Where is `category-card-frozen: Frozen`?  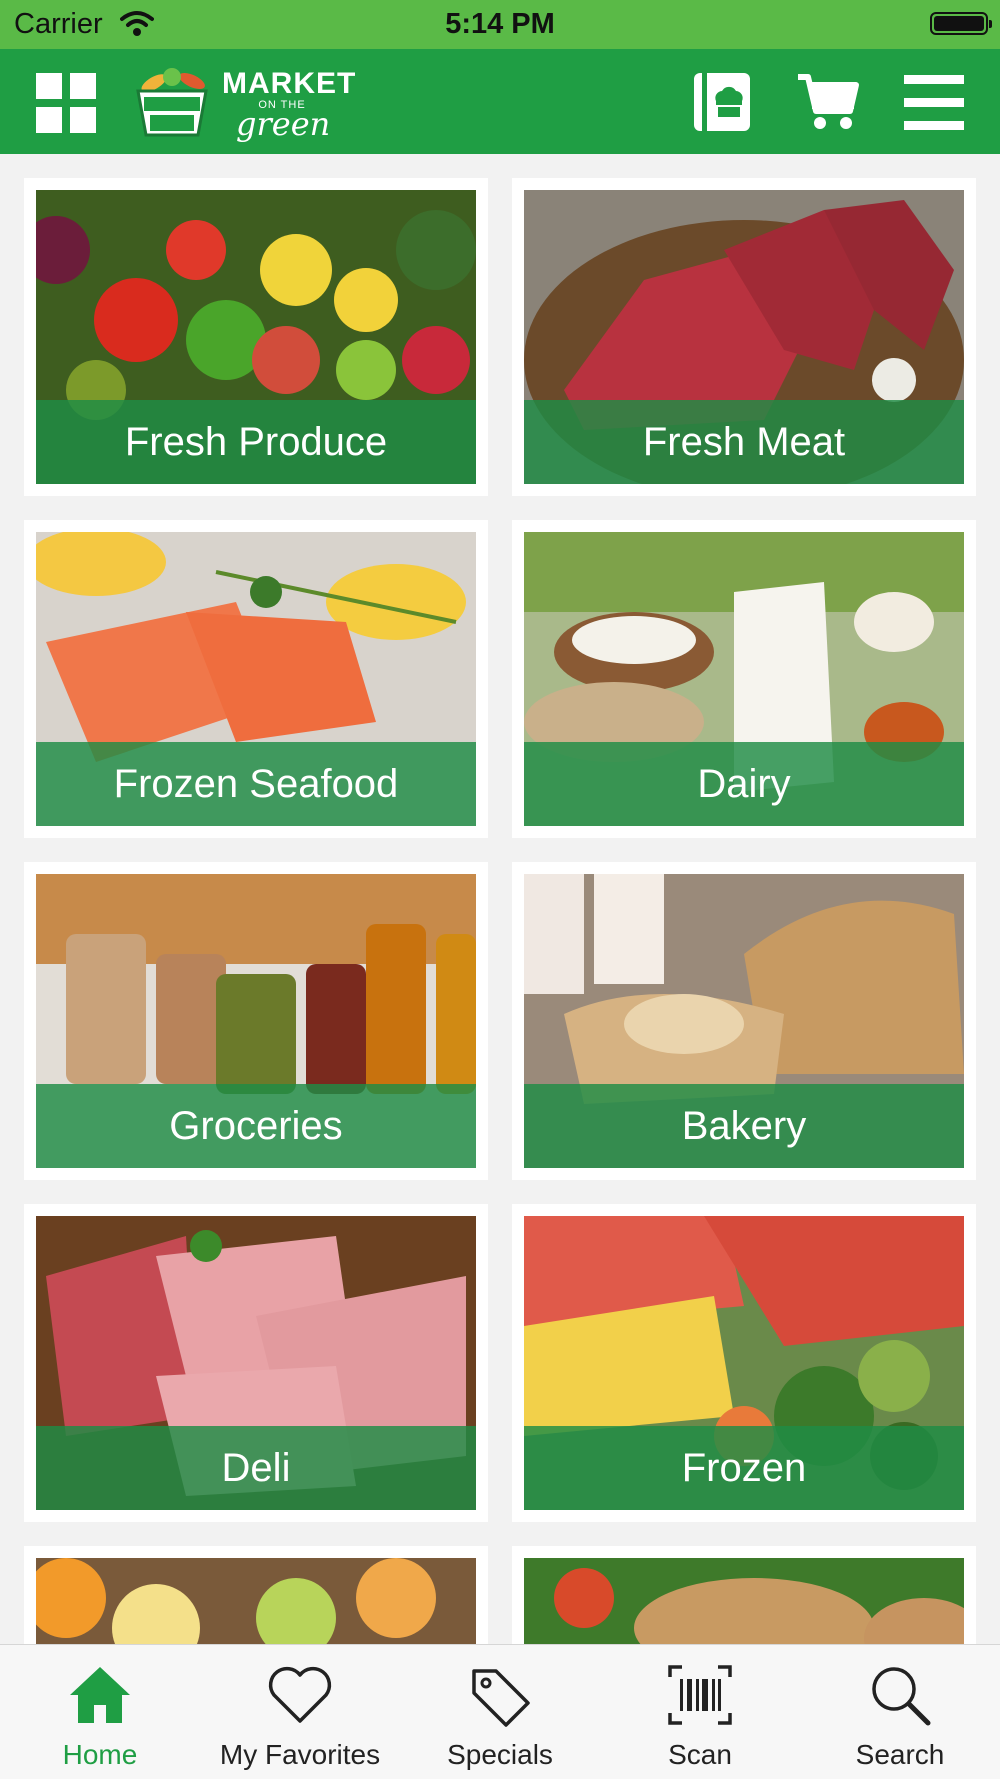 category-card-frozen: Frozen is located at coordinates (744, 1363).